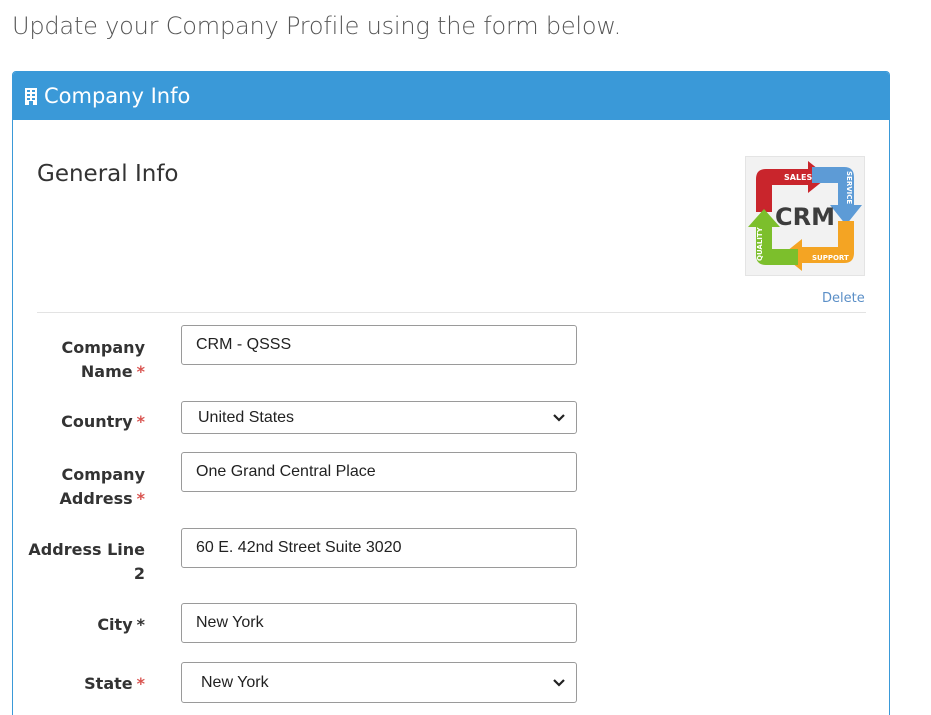  I want to click on address-line2-input: 60 E. 42nd Street Suite 3020, so click(379, 548).